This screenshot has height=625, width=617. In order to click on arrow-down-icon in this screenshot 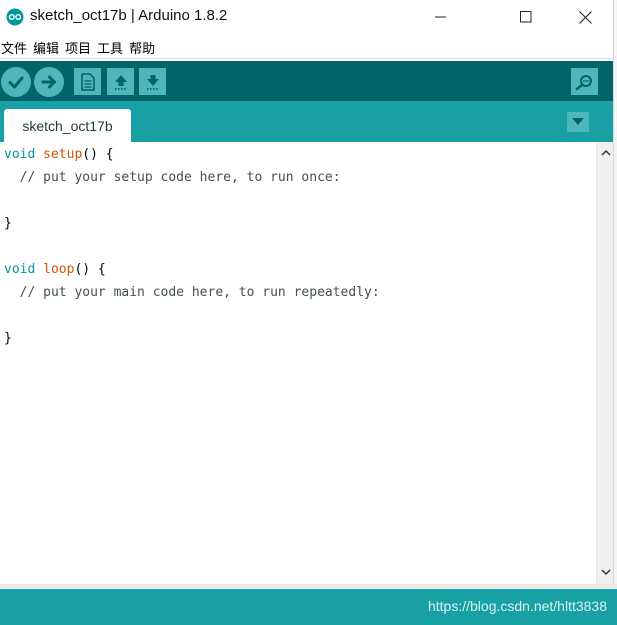, I will do `click(152, 82)`.